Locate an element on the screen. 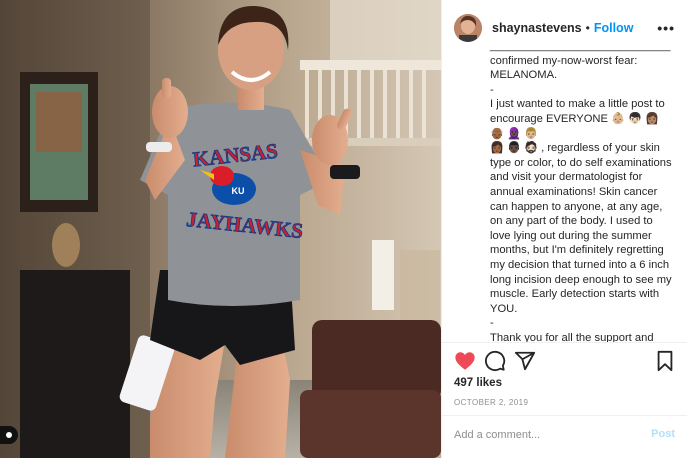  follow-button: Follow is located at coordinates (614, 28).